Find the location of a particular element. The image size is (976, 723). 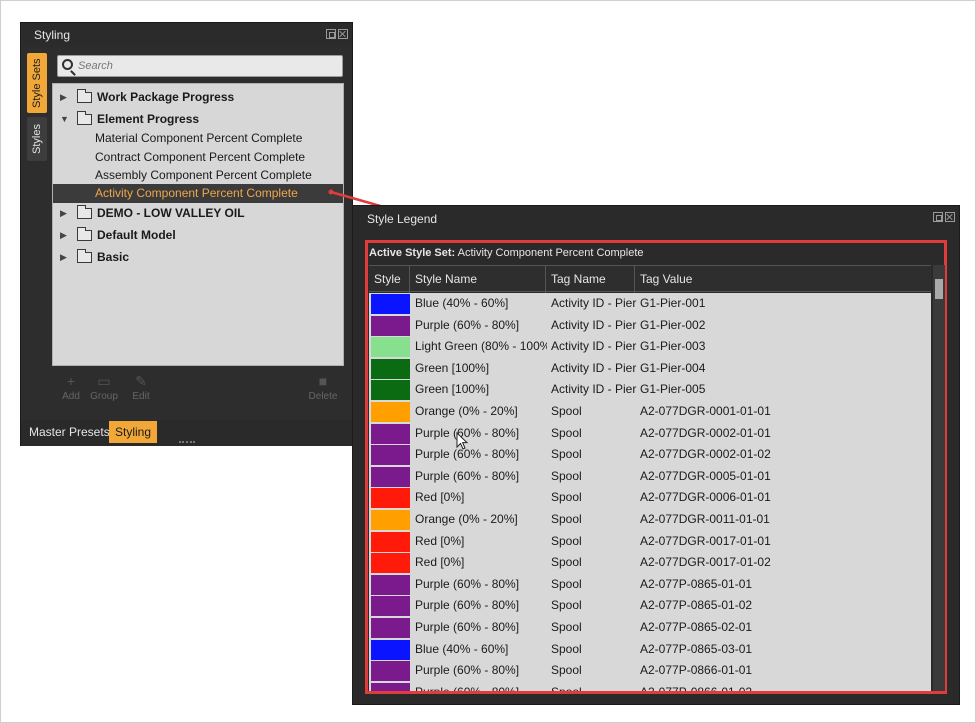

legend-row: Red [0%] Spool A2-077DGR-0017-01-02 is located at coordinates (650, 563).